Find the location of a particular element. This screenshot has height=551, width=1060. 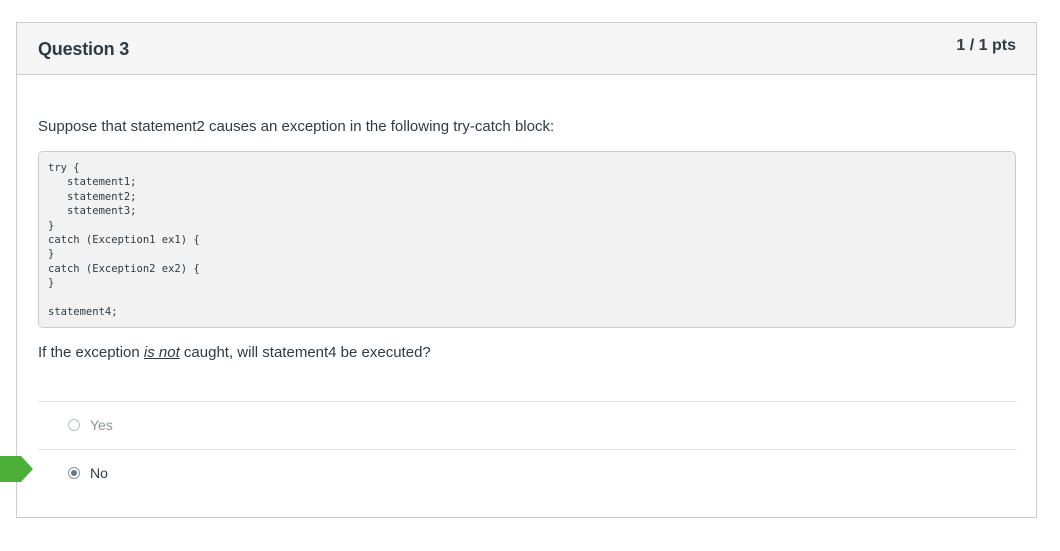

radio-checked-icon is located at coordinates (74, 473).